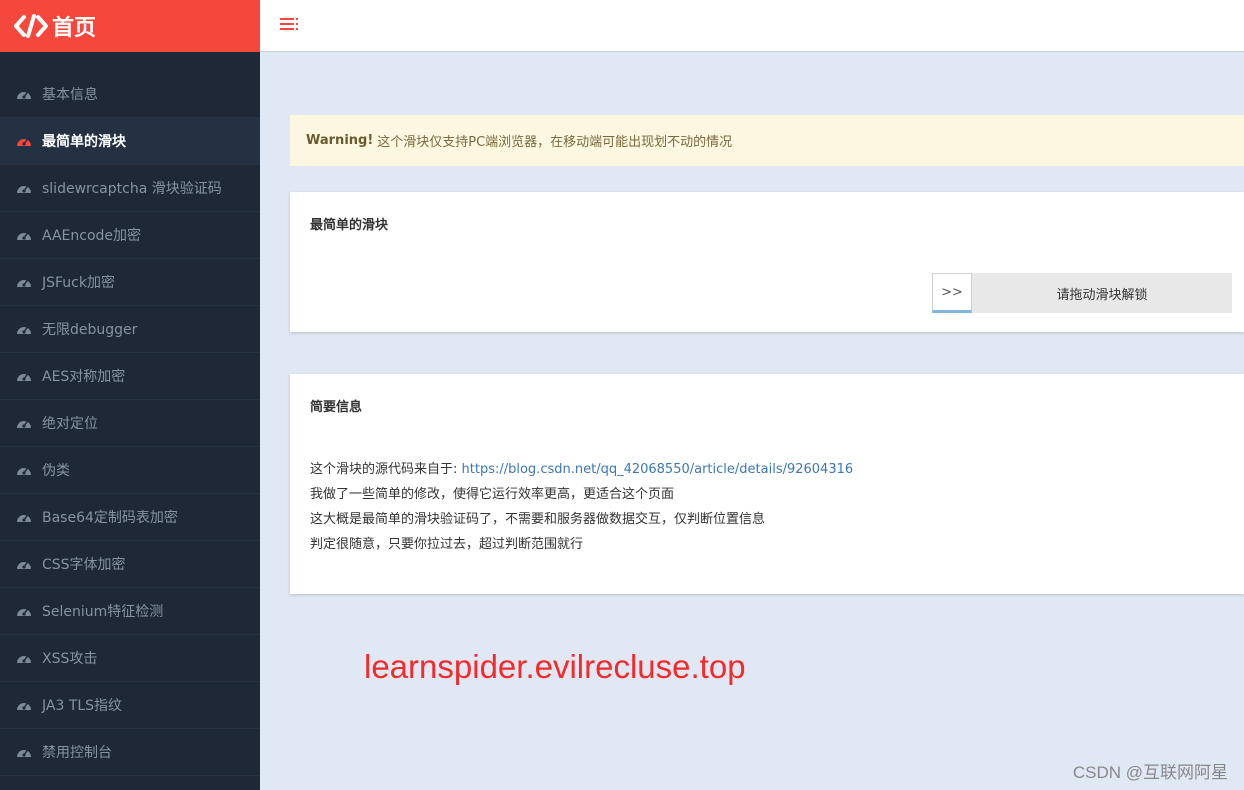 The width and height of the screenshot is (1244, 790). Describe the element at coordinates (555, 666) in the screenshot. I see `watermark-text: learnspider.evilrecluse.top` at that location.